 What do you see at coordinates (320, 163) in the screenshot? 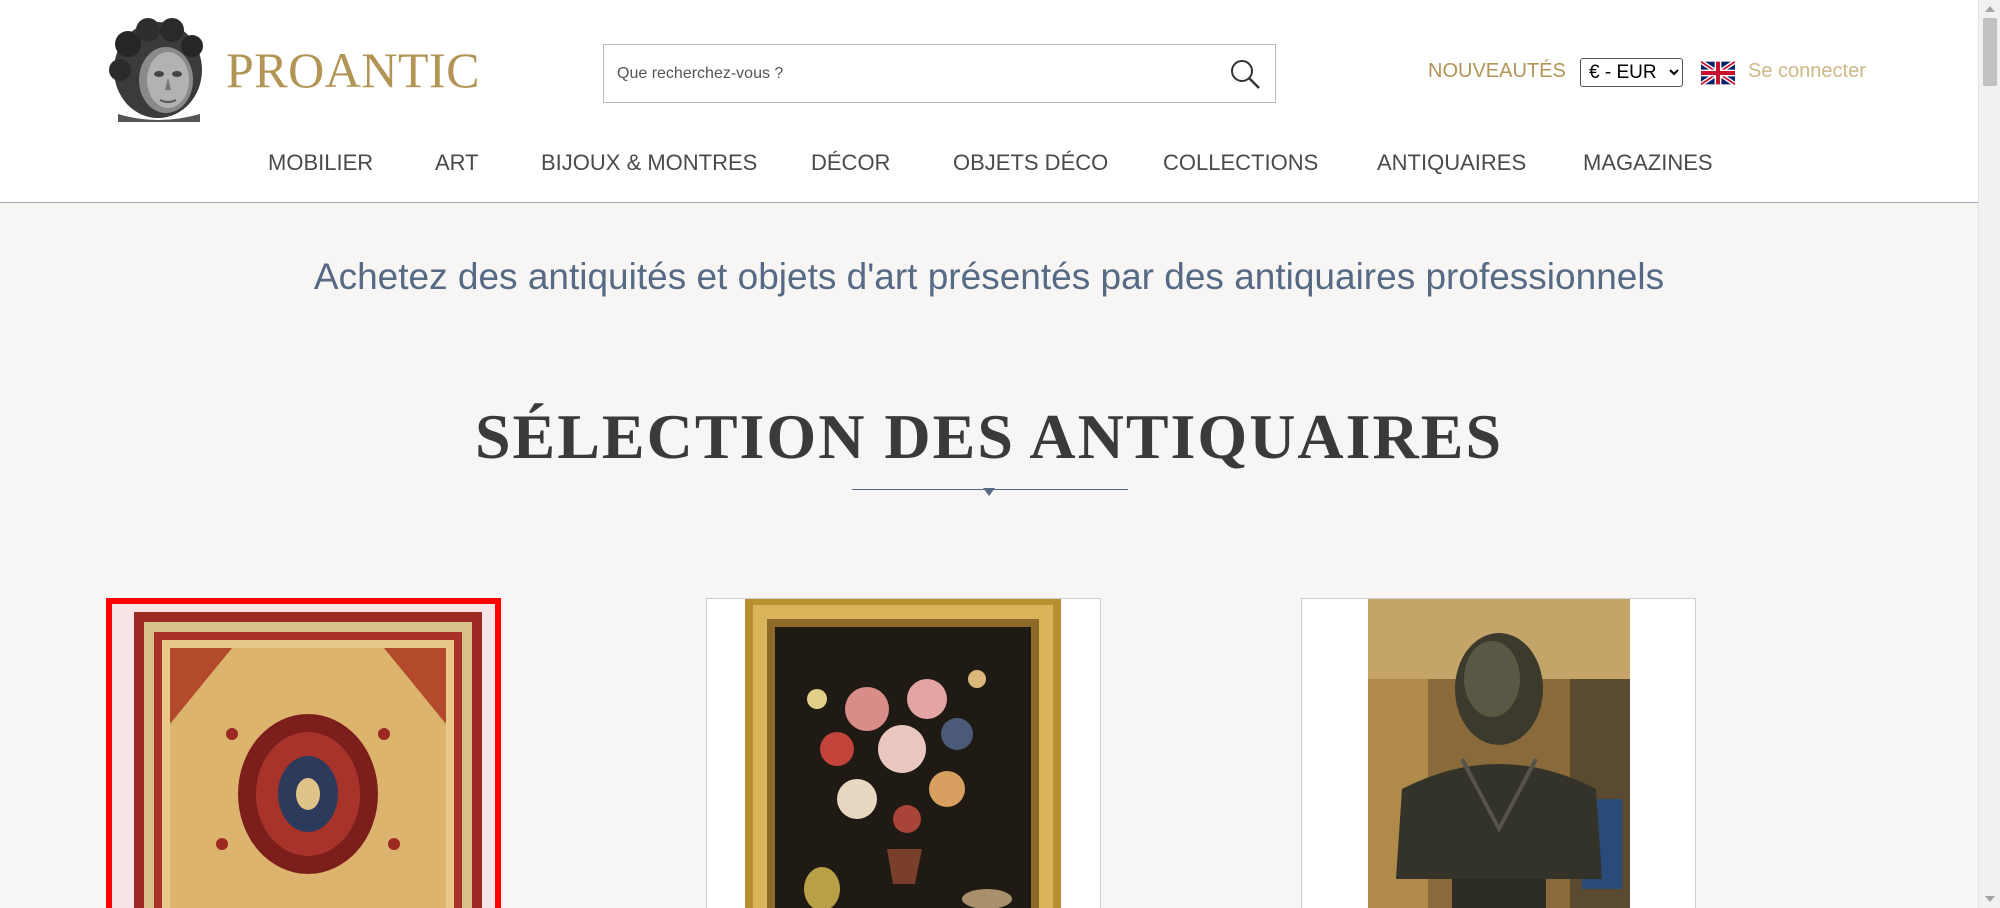
I see `nav-item-mobilier: MOBILIER` at bounding box center [320, 163].